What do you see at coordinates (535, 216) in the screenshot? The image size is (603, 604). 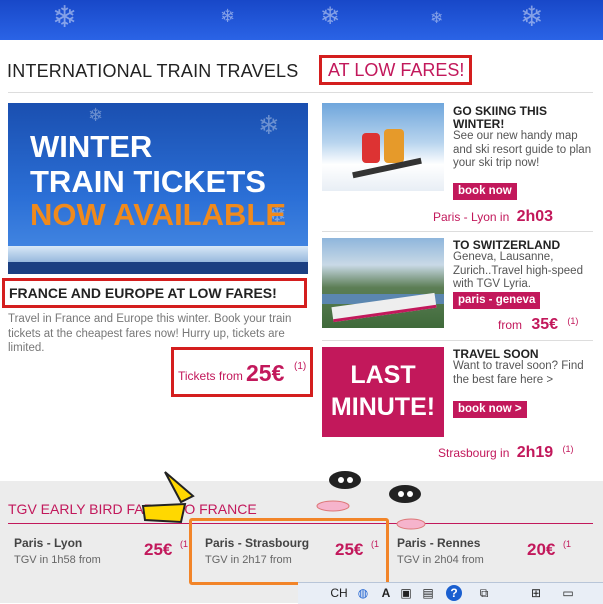 I see `route-time: 2h03` at bounding box center [535, 216].